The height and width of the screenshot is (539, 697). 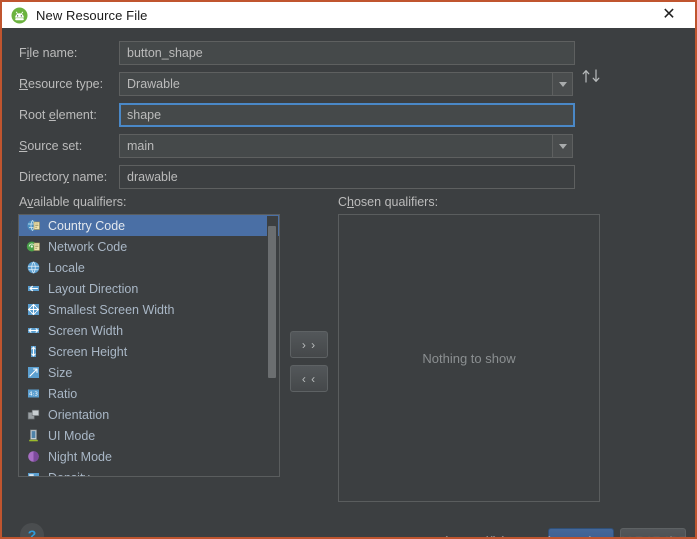 I want to click on screen-height-icon, so click(x=33, y=351).